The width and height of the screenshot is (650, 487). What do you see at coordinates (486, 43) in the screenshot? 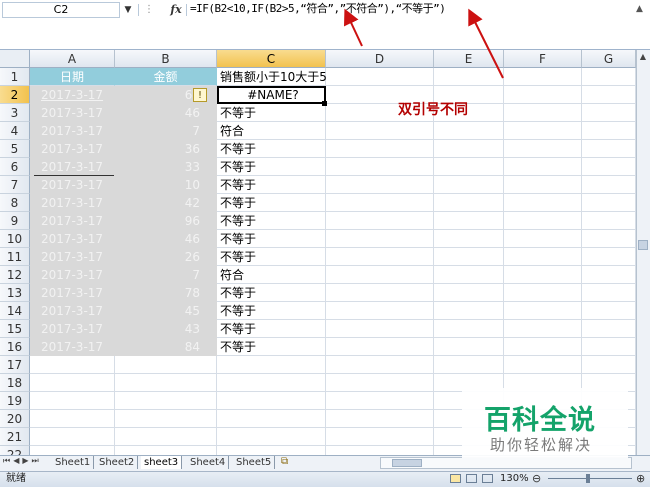
I see `arrow-to-second-quote` at bounding box center [486, 43].